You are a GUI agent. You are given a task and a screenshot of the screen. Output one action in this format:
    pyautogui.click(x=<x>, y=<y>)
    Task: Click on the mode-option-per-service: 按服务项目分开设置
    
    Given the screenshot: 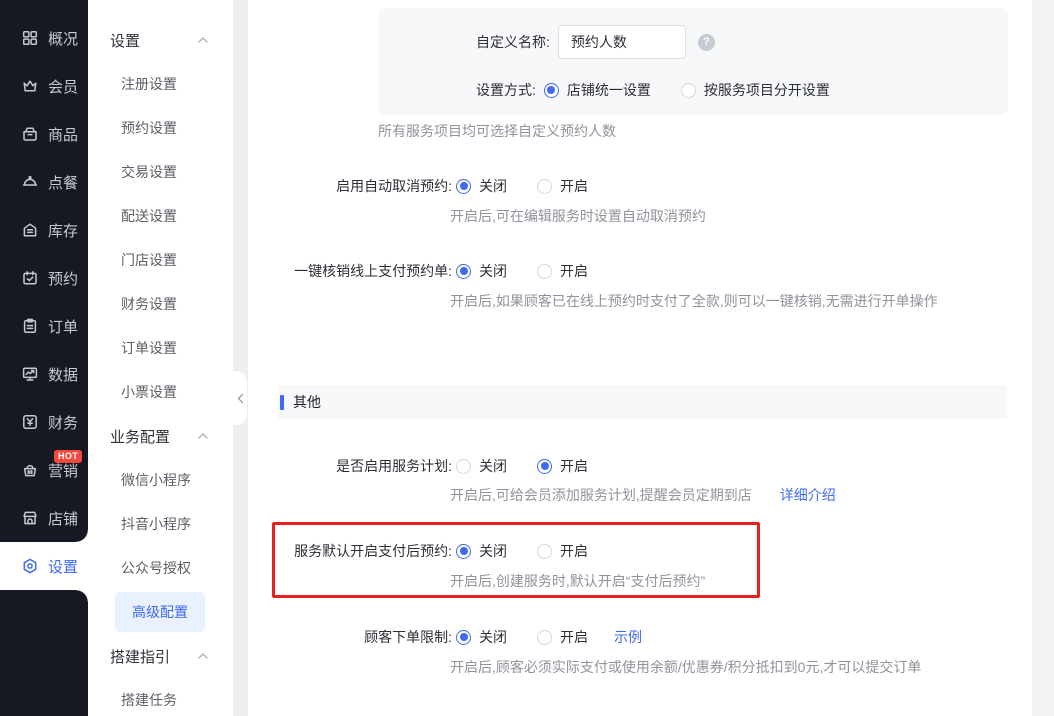 What is the action you would take?
    pyautogui.click(x=755, y=90)
    